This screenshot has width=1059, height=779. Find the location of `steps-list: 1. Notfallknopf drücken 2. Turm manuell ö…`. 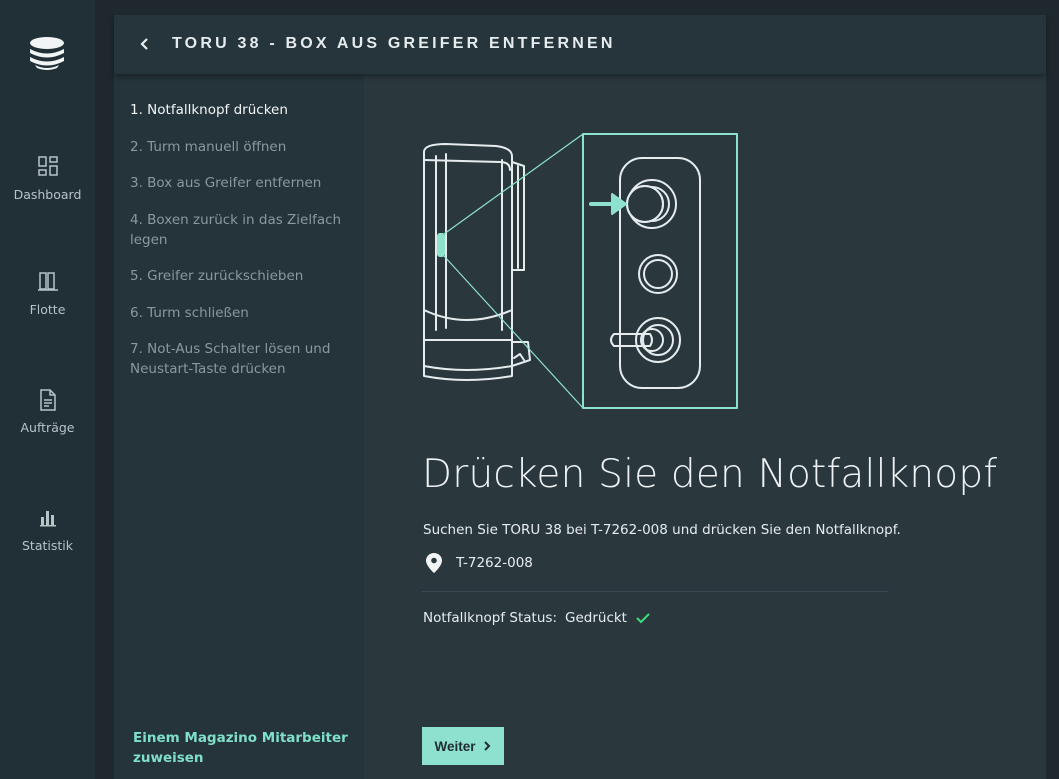

steps-list: 1. Notfallknopf drücken 2. Turm manuell ö… is located at coordinates (241, 248).